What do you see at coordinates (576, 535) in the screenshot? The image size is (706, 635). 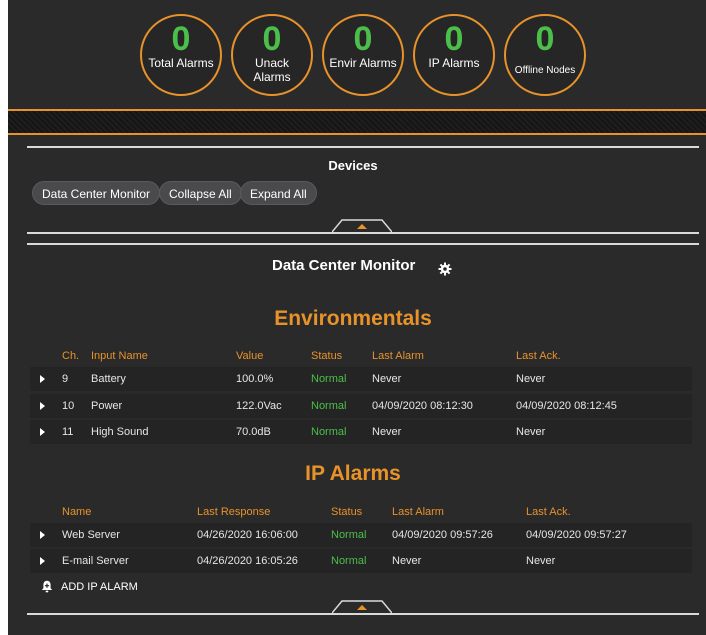 I see `last-ack-cell: 04/09/2020 09:57:27` at bounding box center [576, 535].